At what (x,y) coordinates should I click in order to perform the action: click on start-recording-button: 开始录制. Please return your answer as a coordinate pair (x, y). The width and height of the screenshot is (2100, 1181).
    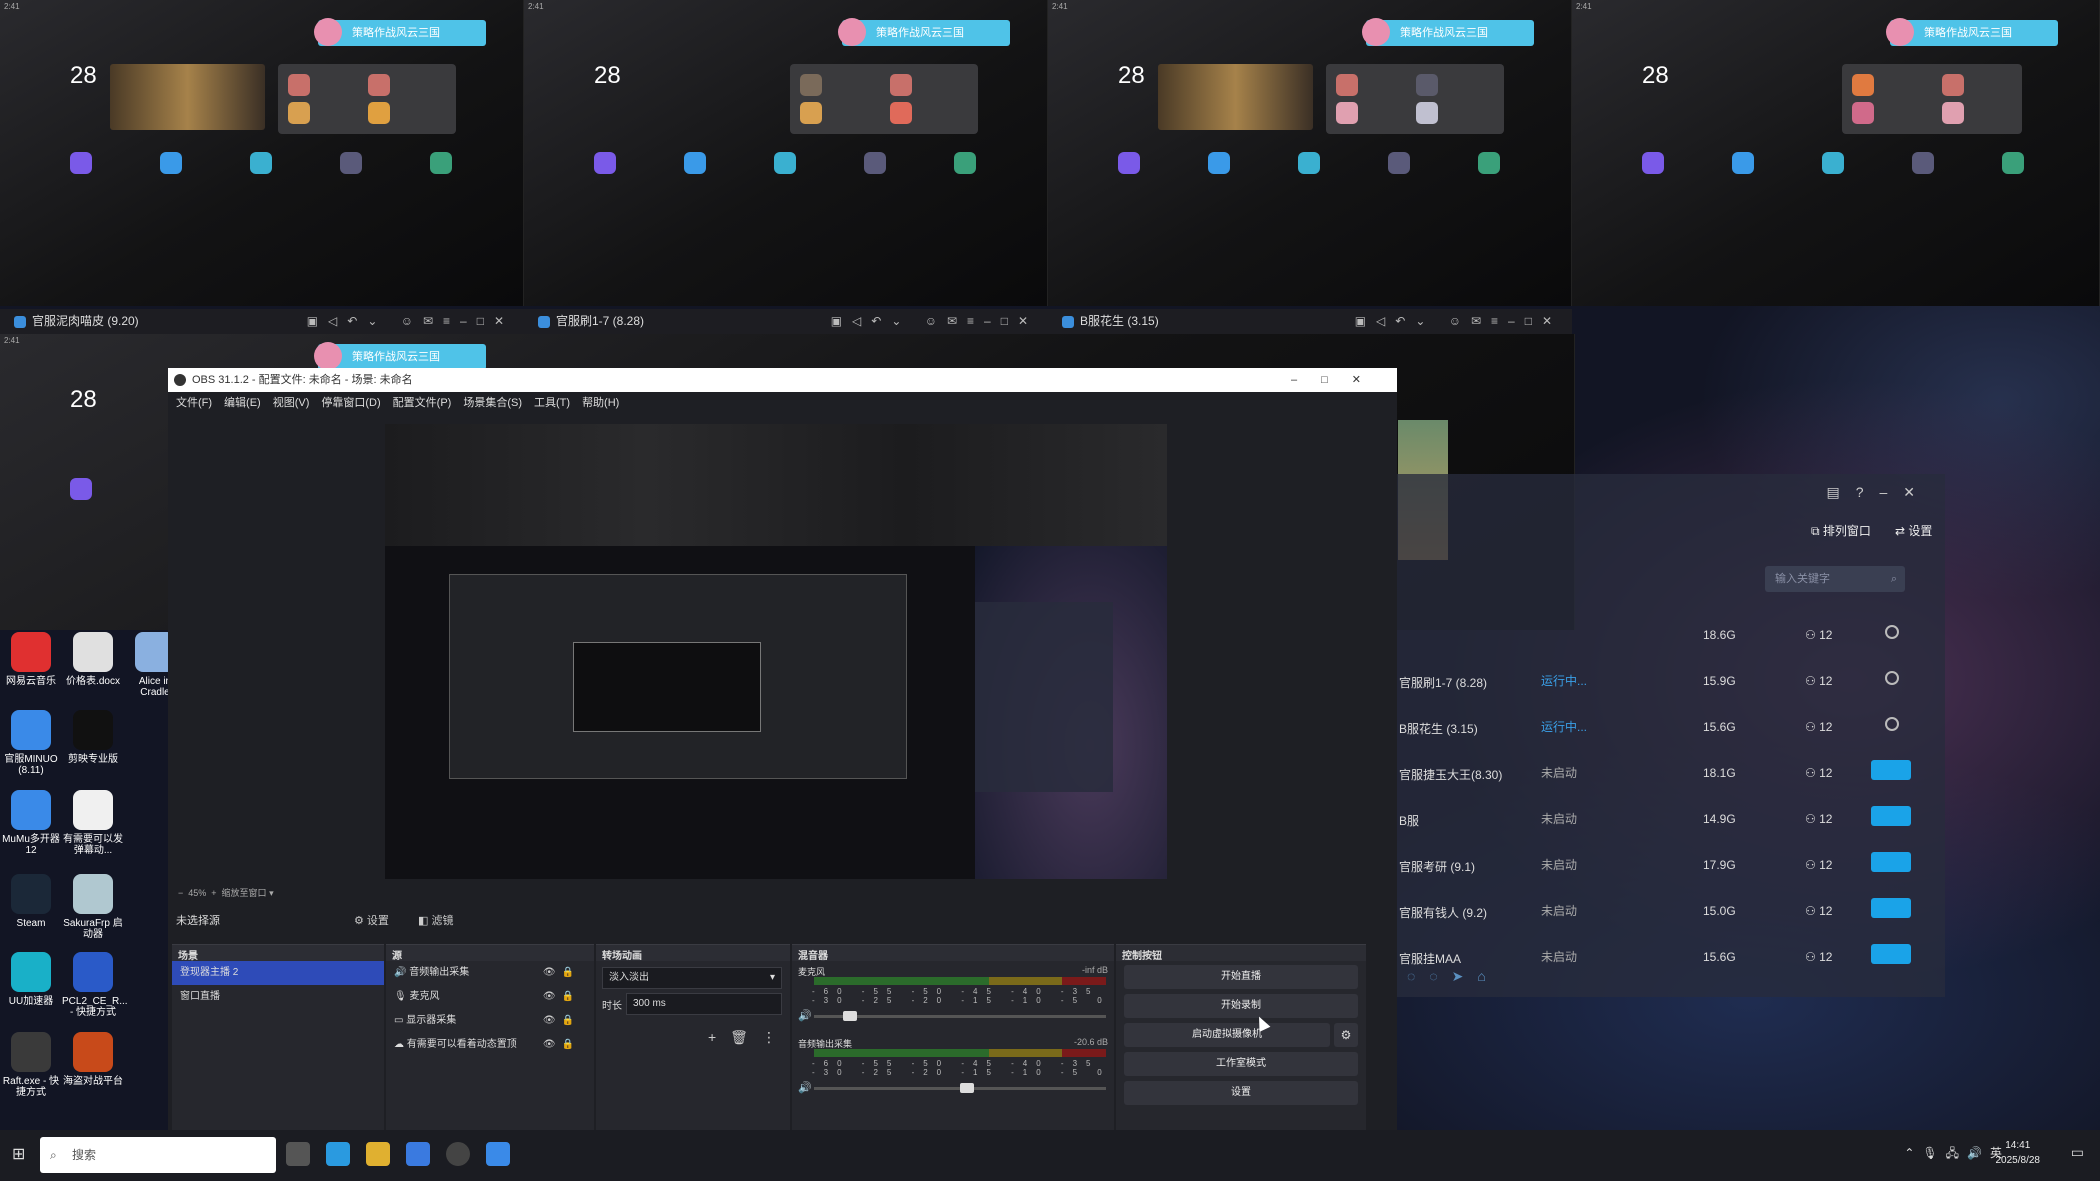
    Looking at the image, I should click on (1241, 1006).